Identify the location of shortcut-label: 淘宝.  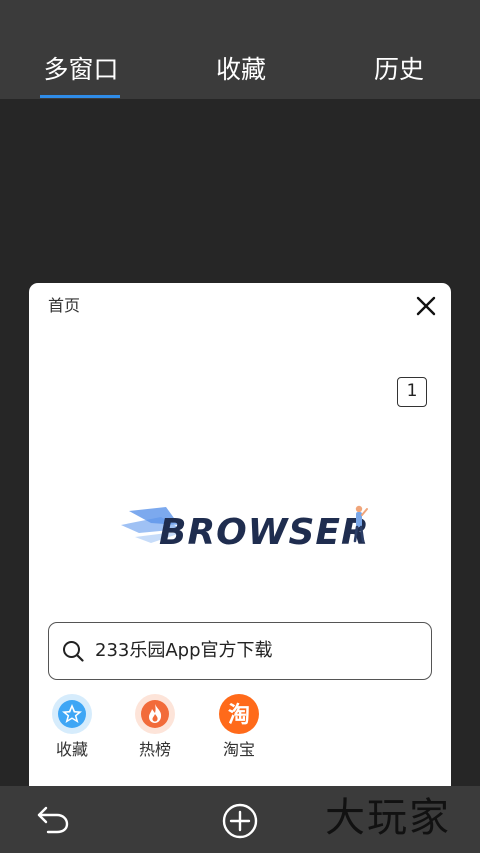
(238, 749).